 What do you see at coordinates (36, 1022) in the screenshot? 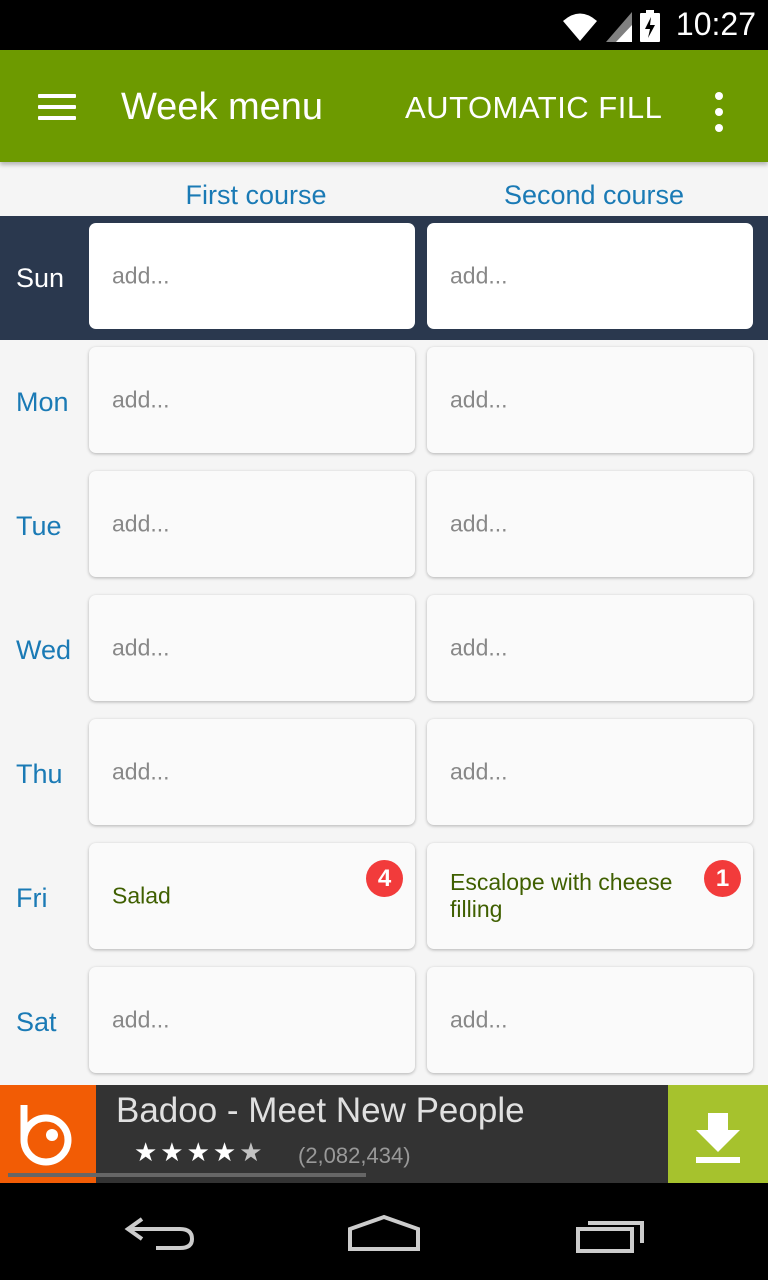
I see `day-label: Sat` at bounding box center [36, 1022].